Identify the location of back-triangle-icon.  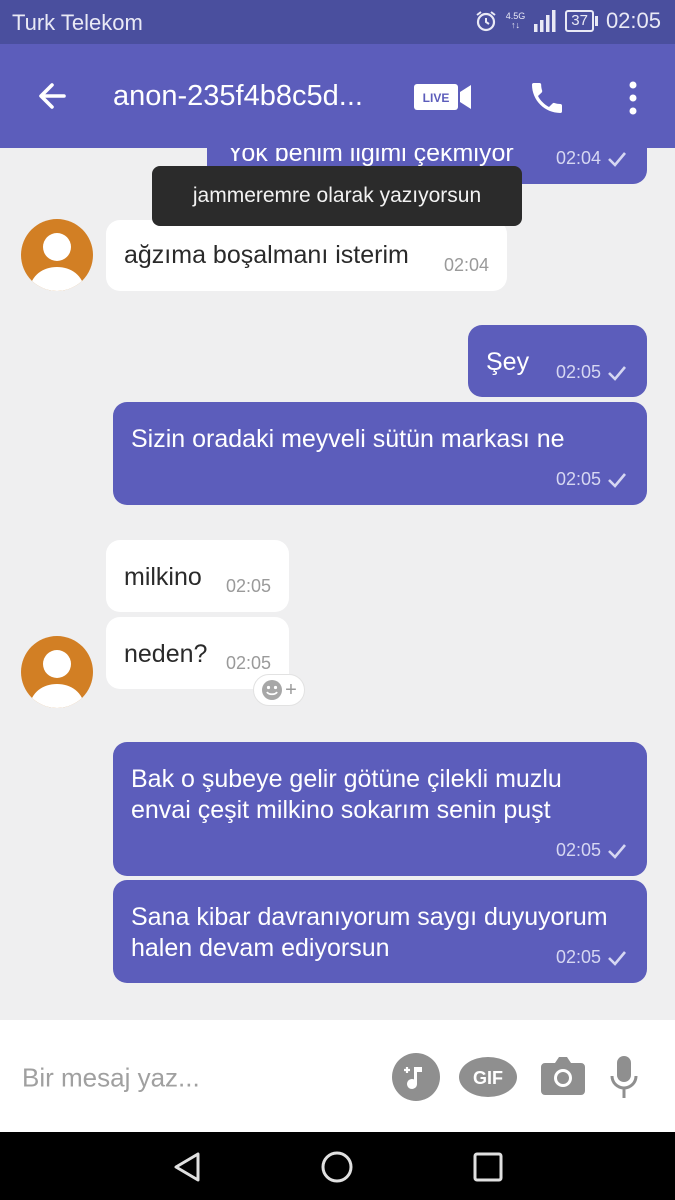
(187, 1167).